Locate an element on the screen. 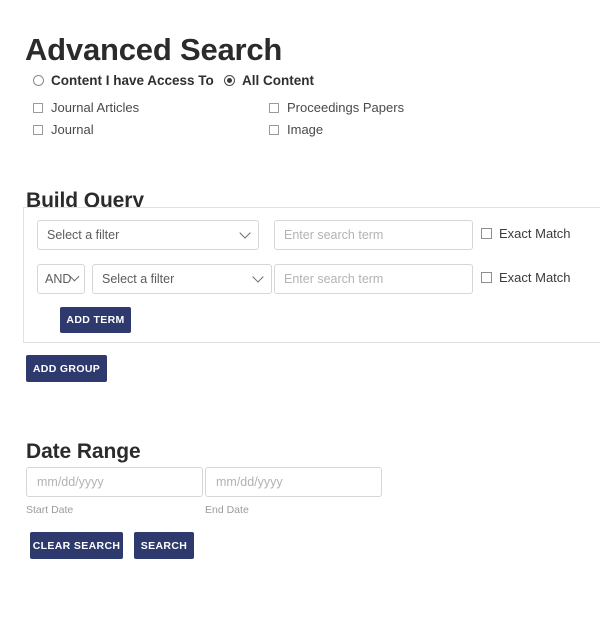 This screenshot has height=626, width=600. checkbox-journal-articles: Journal Articles is located at coordinates (86, 107).